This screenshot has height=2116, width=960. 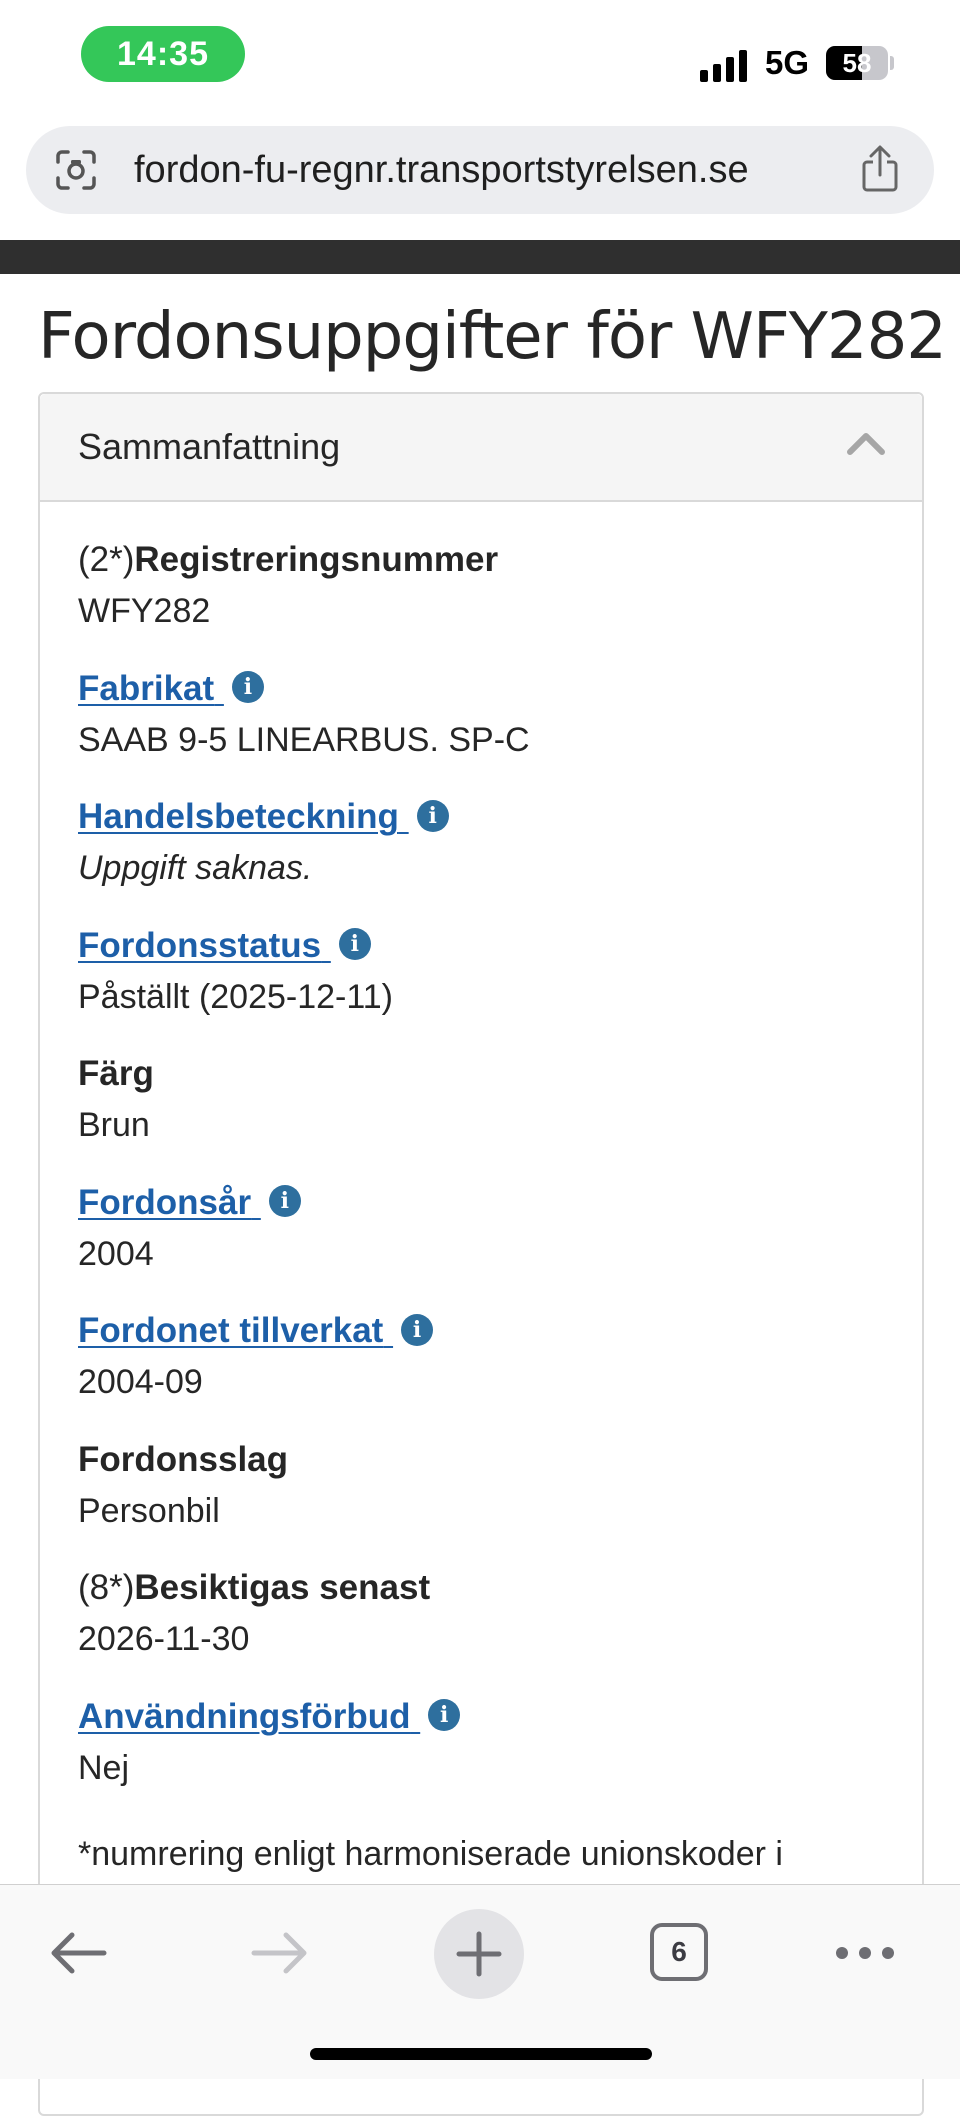 I want to click on field-label-link: Fordonsstatus i, so click(x=224, y=945).